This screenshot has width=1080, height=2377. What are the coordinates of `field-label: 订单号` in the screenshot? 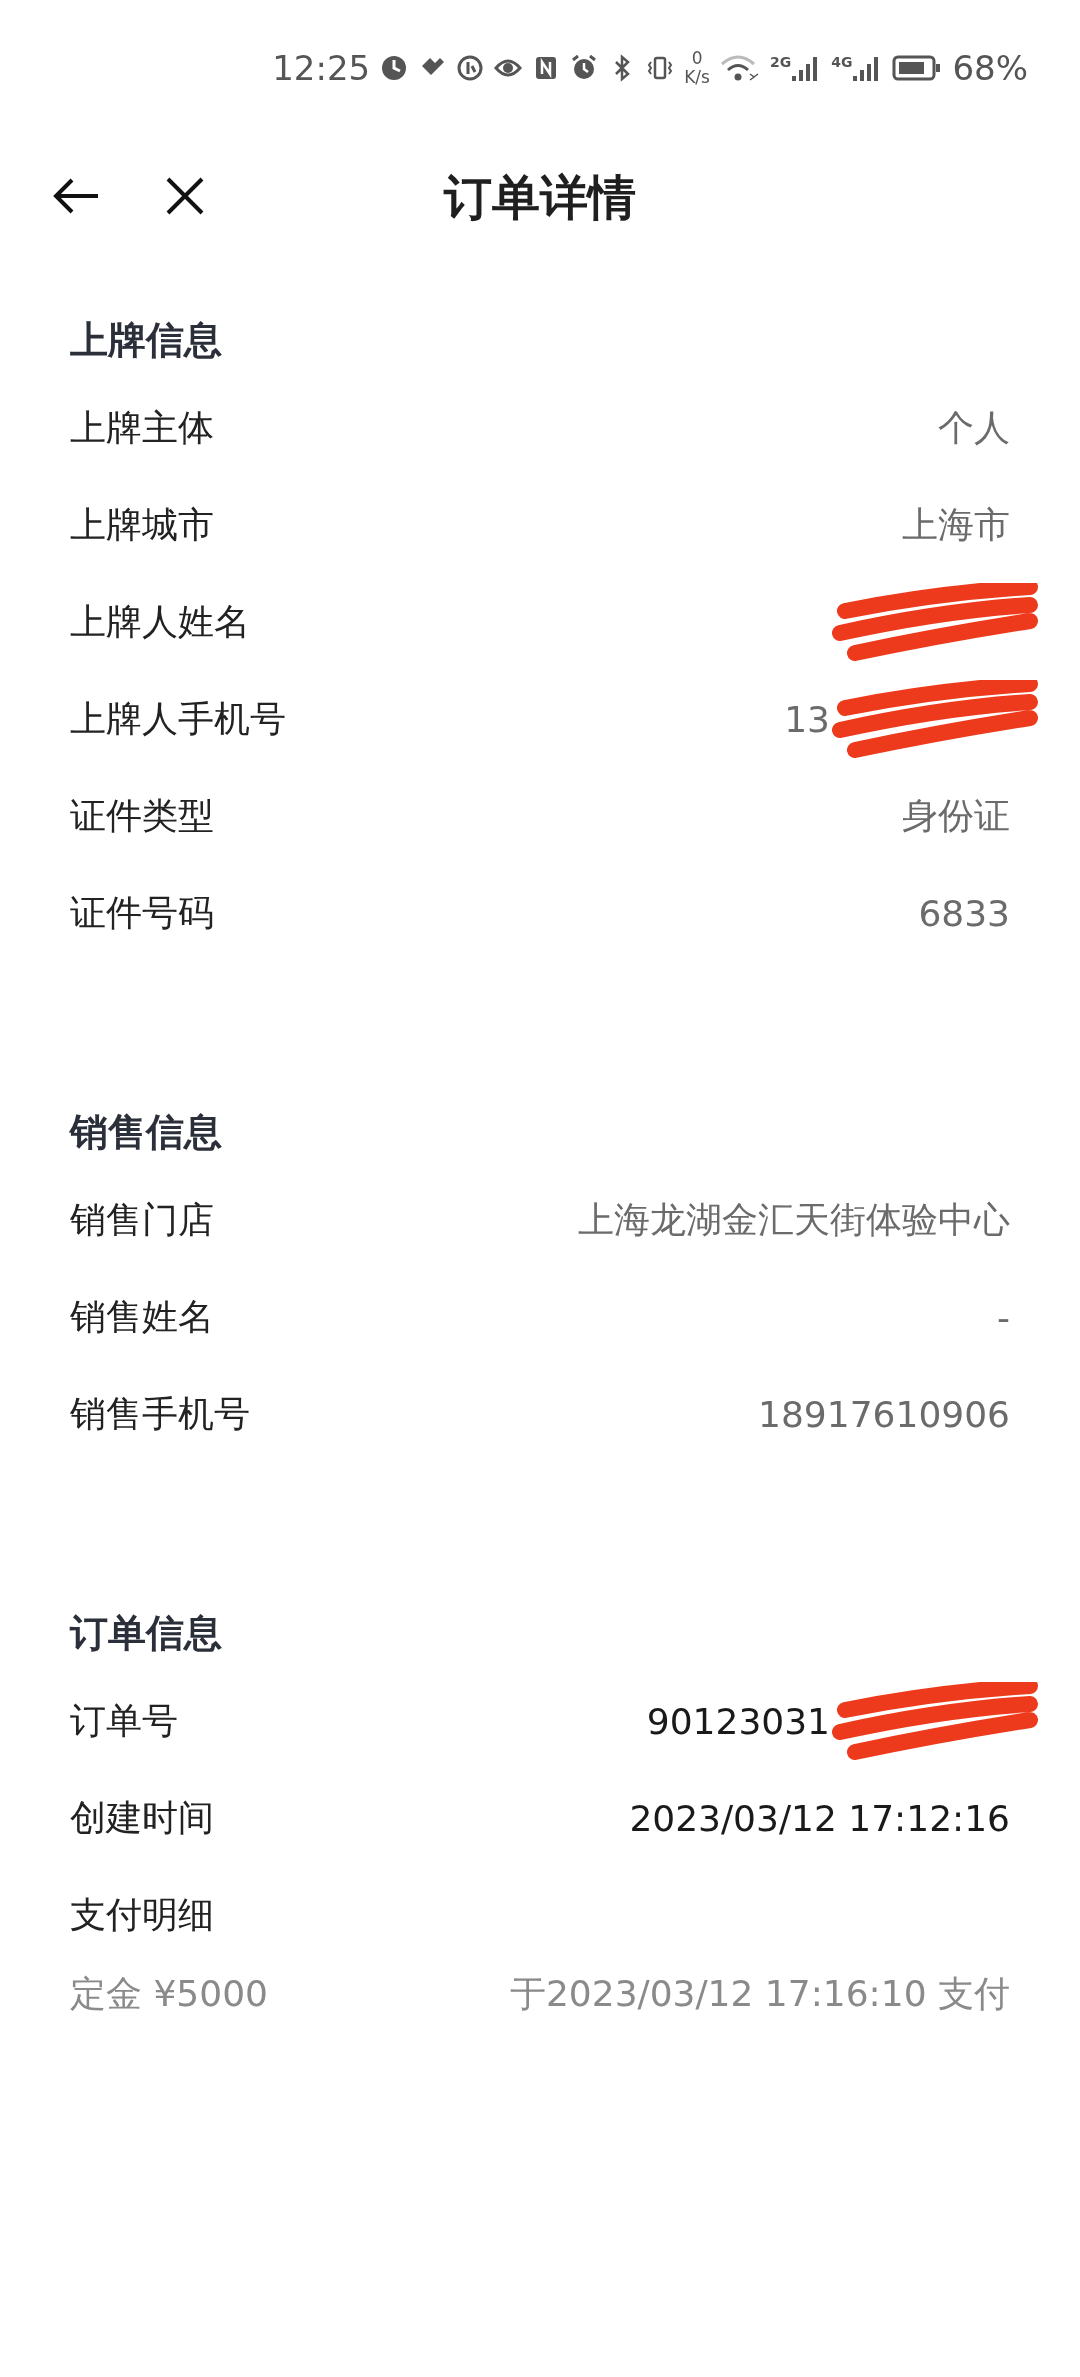 It's located at (124, 1721).